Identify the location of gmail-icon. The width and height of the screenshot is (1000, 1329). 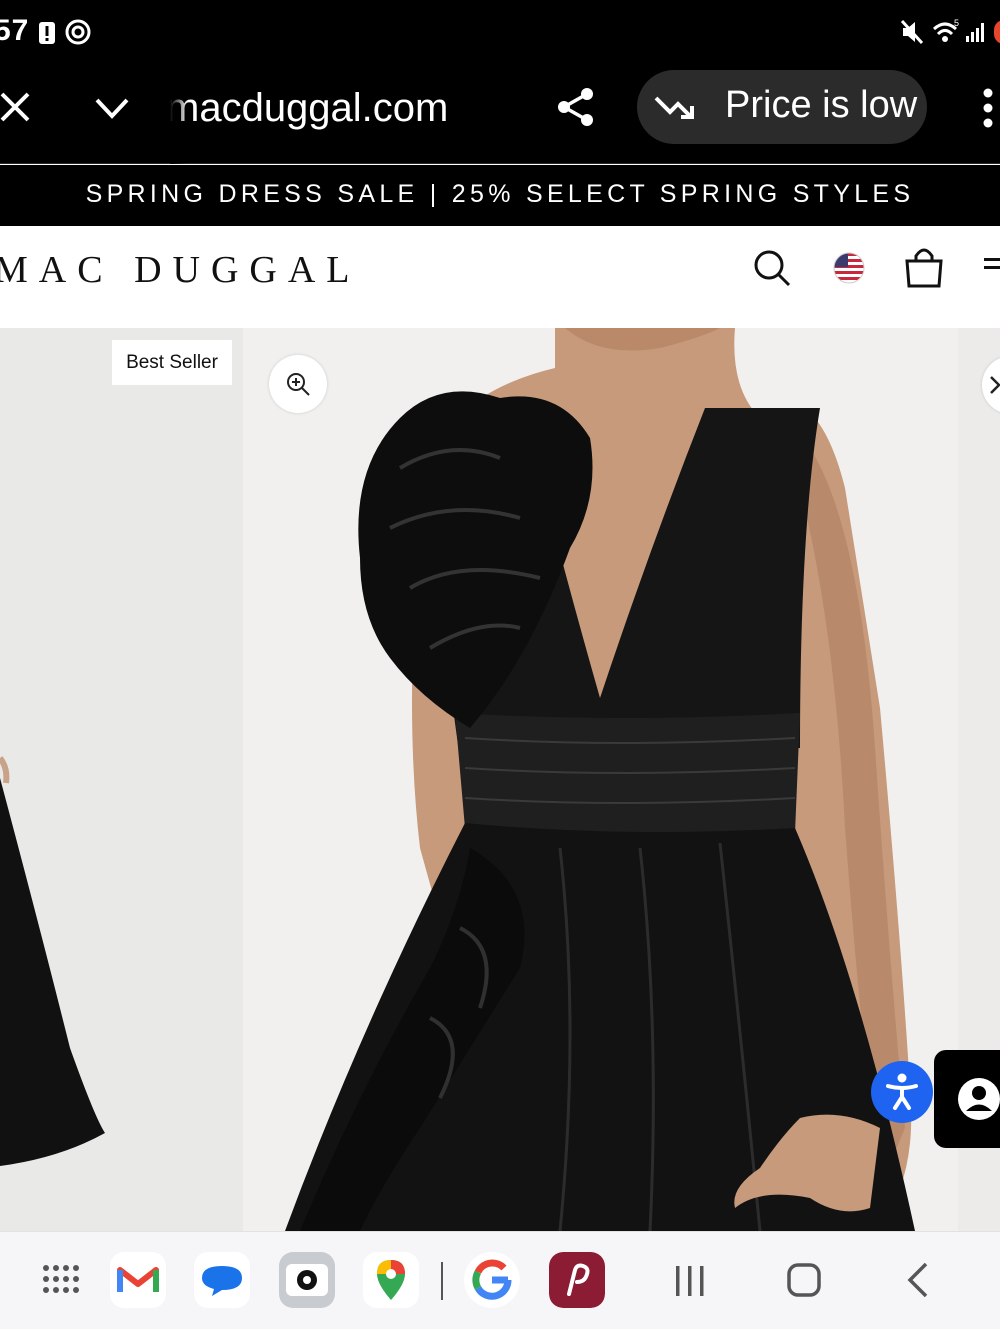
(138, 1280).